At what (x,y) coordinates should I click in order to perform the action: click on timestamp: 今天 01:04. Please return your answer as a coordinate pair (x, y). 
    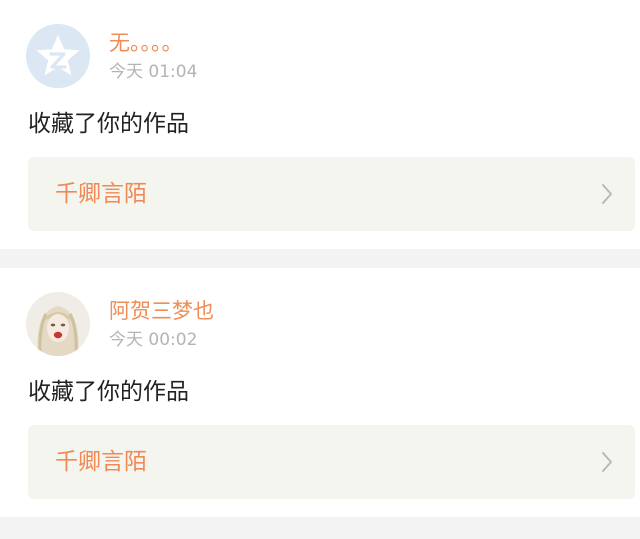
    Looking at the image, I should click on (153, 72).